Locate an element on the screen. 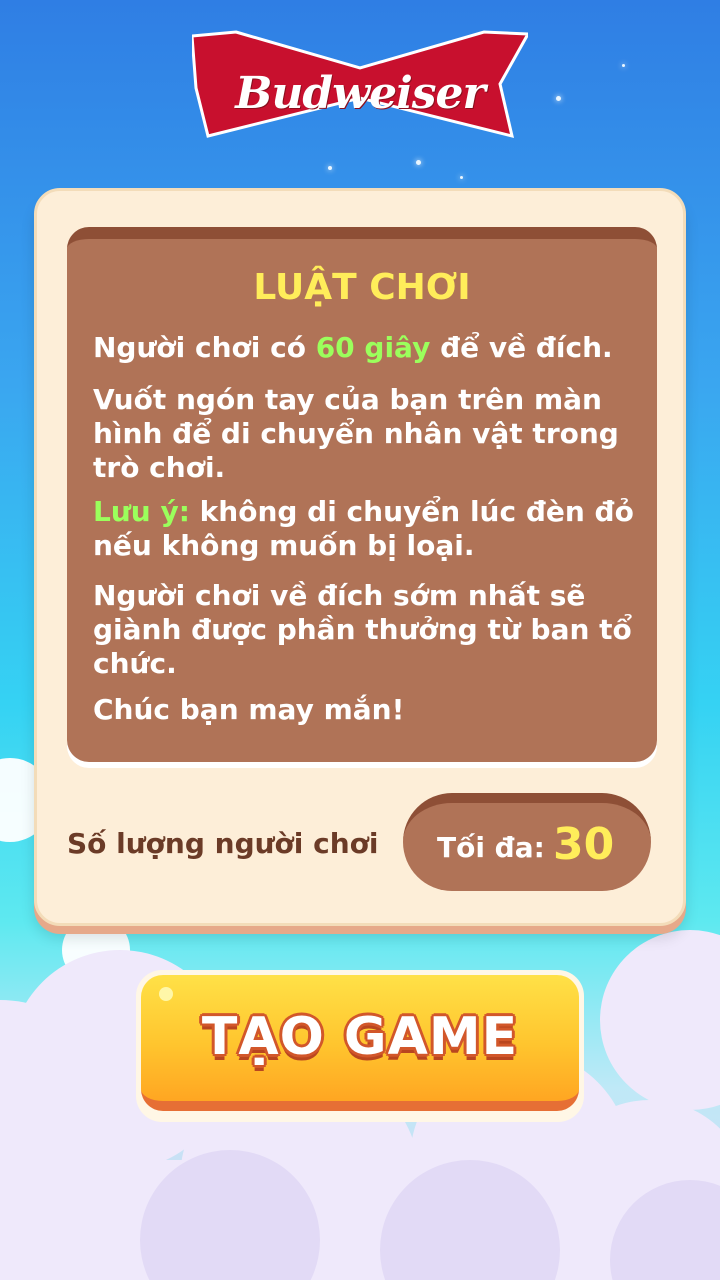 Image resolution: width=720 pixels, height=1280 pixels. rule-time-limit: Người chơi có 60 giây để về đích. is located at coordinates (353, 347).